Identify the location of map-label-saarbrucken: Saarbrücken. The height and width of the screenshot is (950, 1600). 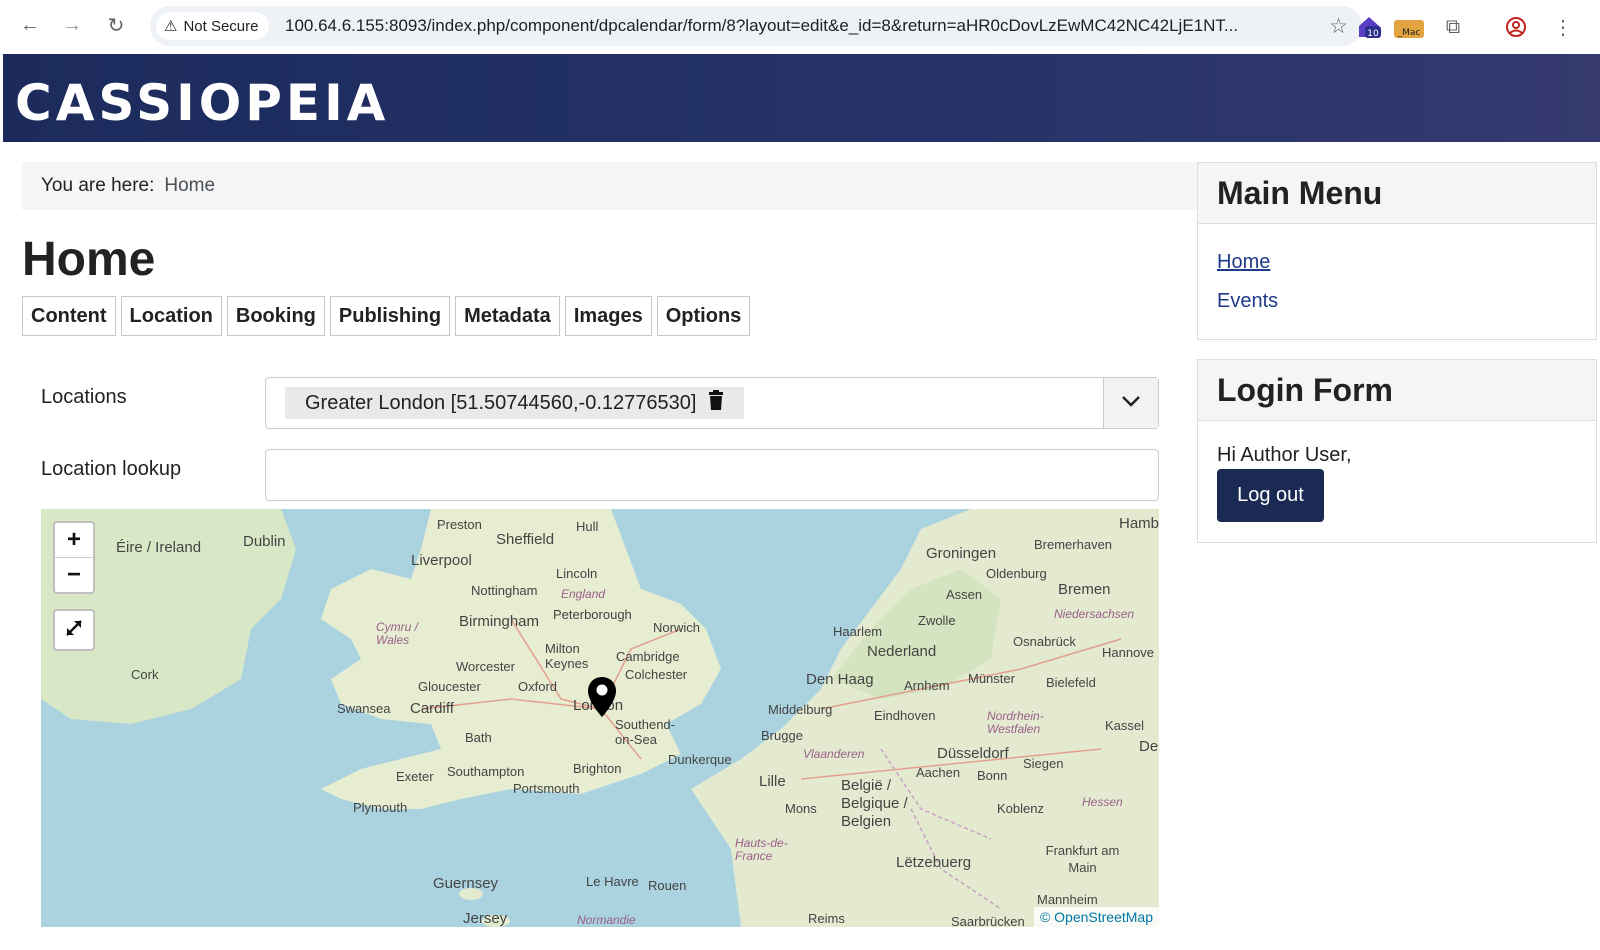
(988, 920).